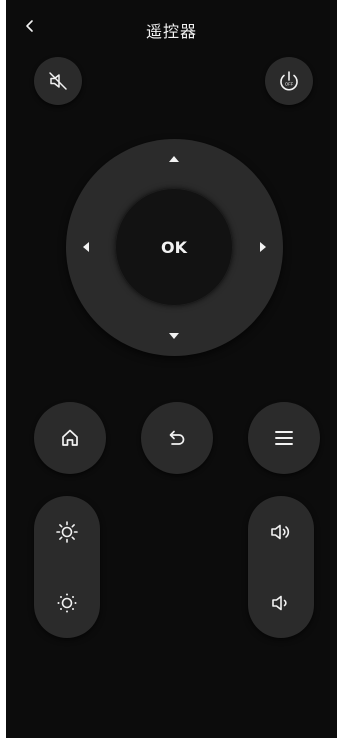  I want to click on return-icon, so click(177, 437).